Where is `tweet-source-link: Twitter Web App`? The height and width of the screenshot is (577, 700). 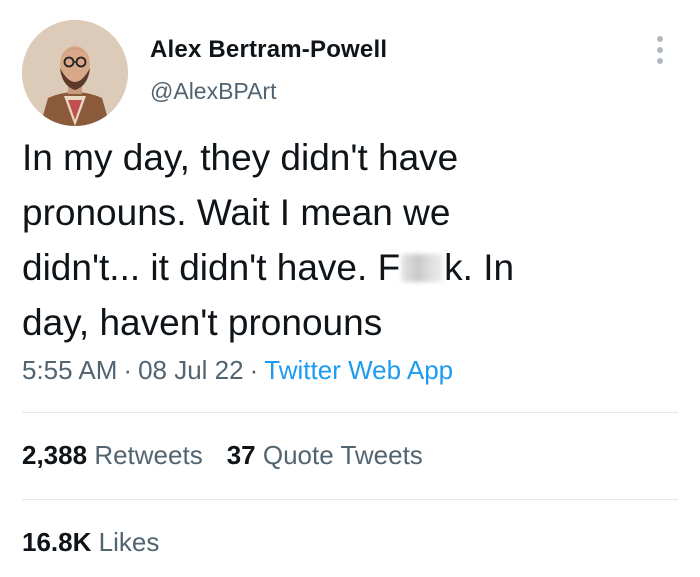
tweet-source-link: Twitter Web App is located at coordinates (358, 370).